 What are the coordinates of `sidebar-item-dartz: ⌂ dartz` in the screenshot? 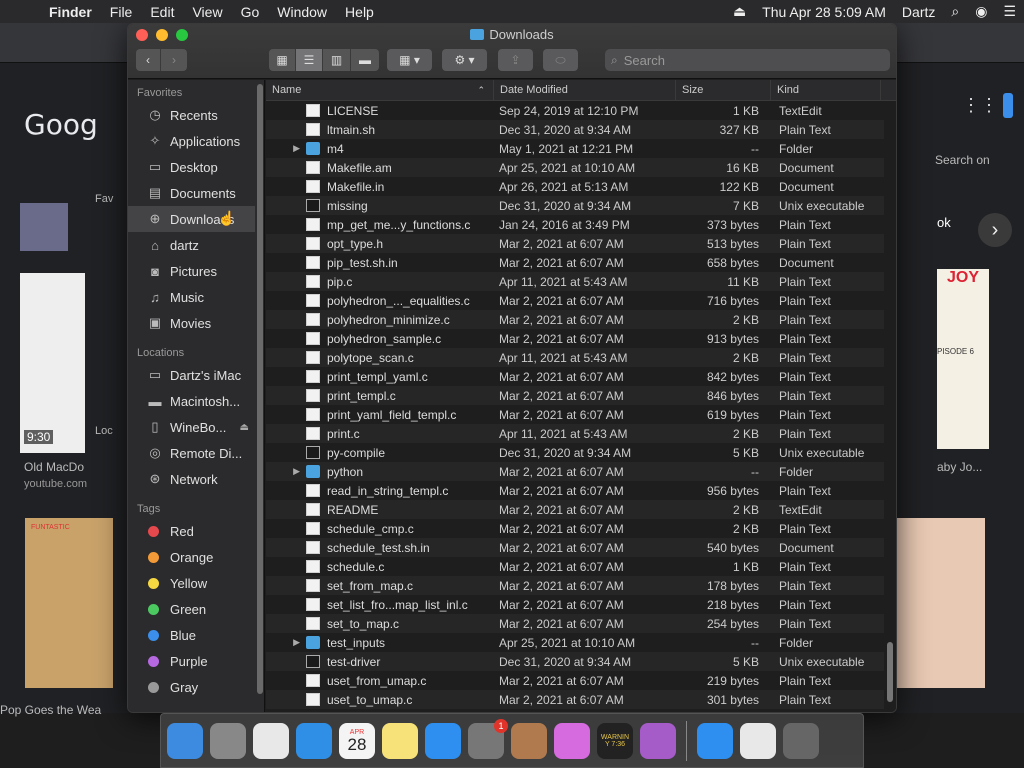 It's located at (191, 245).